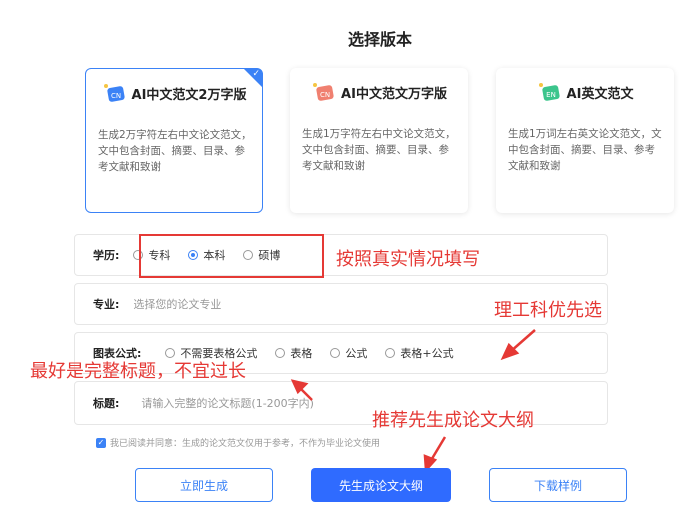 This screenshot has width=693, height=512. What do you see at coordinates (413, 401) in the screenshot?
I see `arrow-icon` at bounding box center [413, 401].